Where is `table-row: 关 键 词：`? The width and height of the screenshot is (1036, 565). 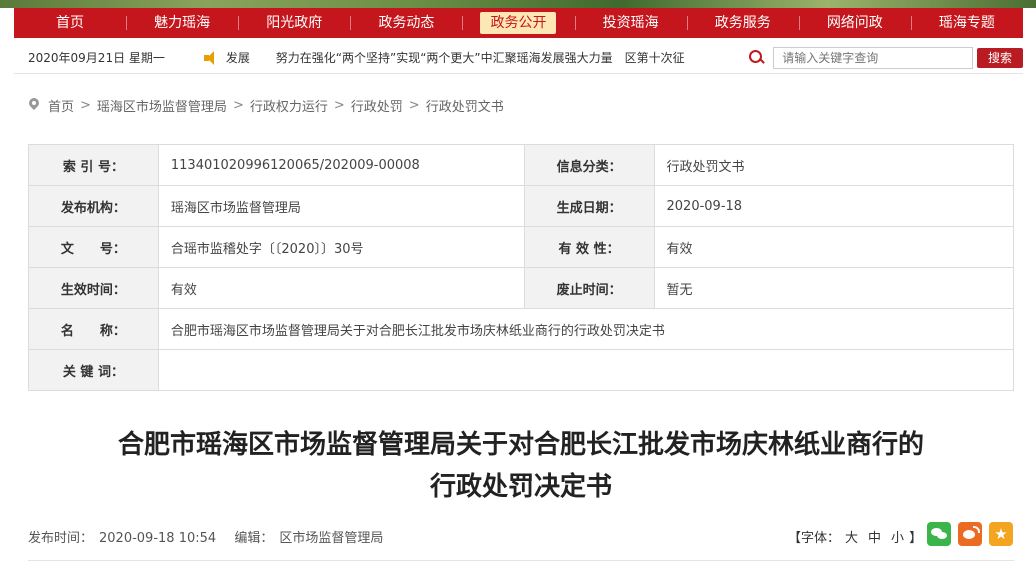
table-row: 关 键 词： is located at coordinates (521, 370).